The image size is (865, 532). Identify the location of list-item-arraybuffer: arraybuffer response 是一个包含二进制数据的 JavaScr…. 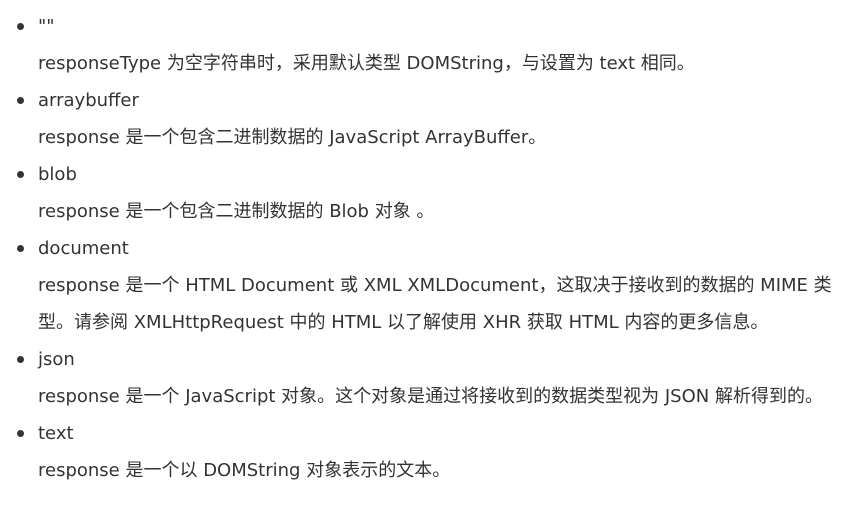
(432, 119).